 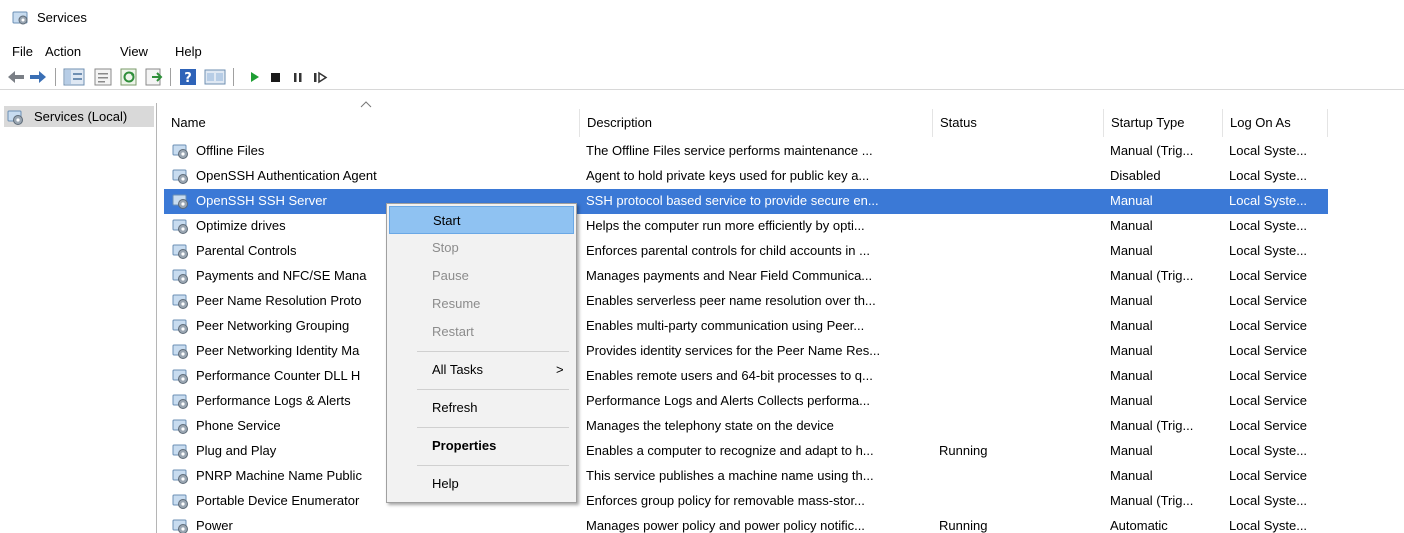 What do you see at coordinates (188, 51) in the screenshot?
I see `menu-help: Help` at bounding box center [188, 51].